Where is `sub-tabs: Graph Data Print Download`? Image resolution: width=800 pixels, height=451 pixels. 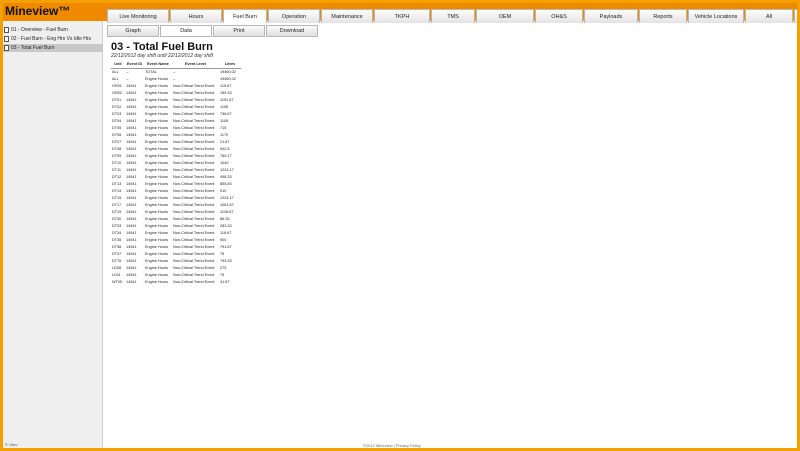
sub-tabs: Graph Data Print Download is located at coordinates (213, 31).